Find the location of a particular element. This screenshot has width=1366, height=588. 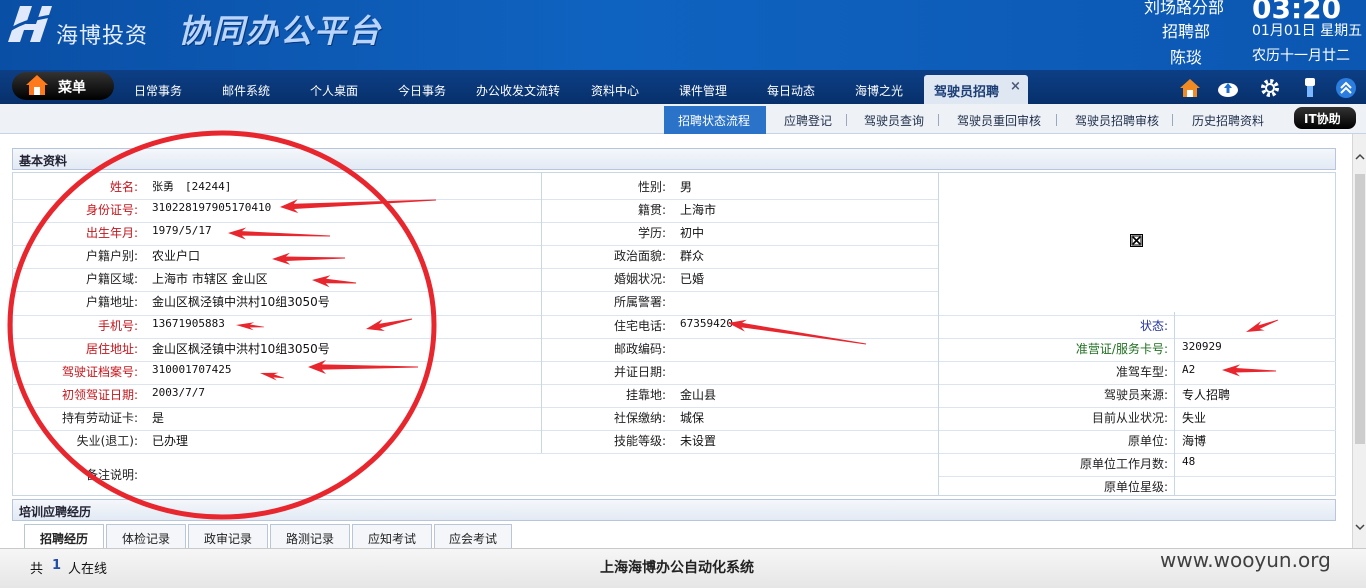

tab-political-review: 政审记录 is located at coordinates (228, 536).